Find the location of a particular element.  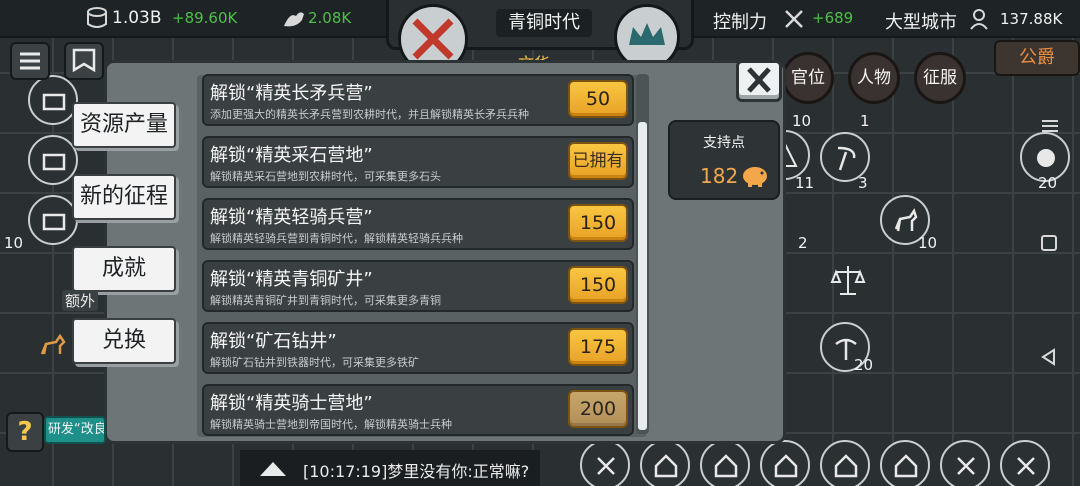

unlock-description: 解锁精英轻骑兵营到青铜时代，解锁精英轻骑兵兵种 is located at coordinates (336, 238).